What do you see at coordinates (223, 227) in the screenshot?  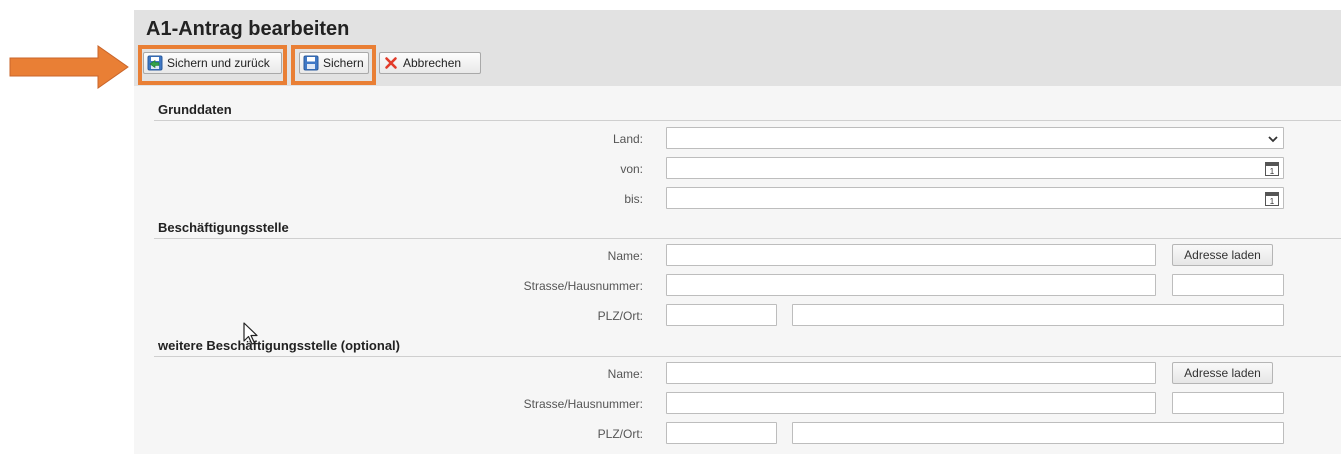 I see `section-beschaeftigung-heading: Beschäftigungsstelle` at bounding box center [223, 227].